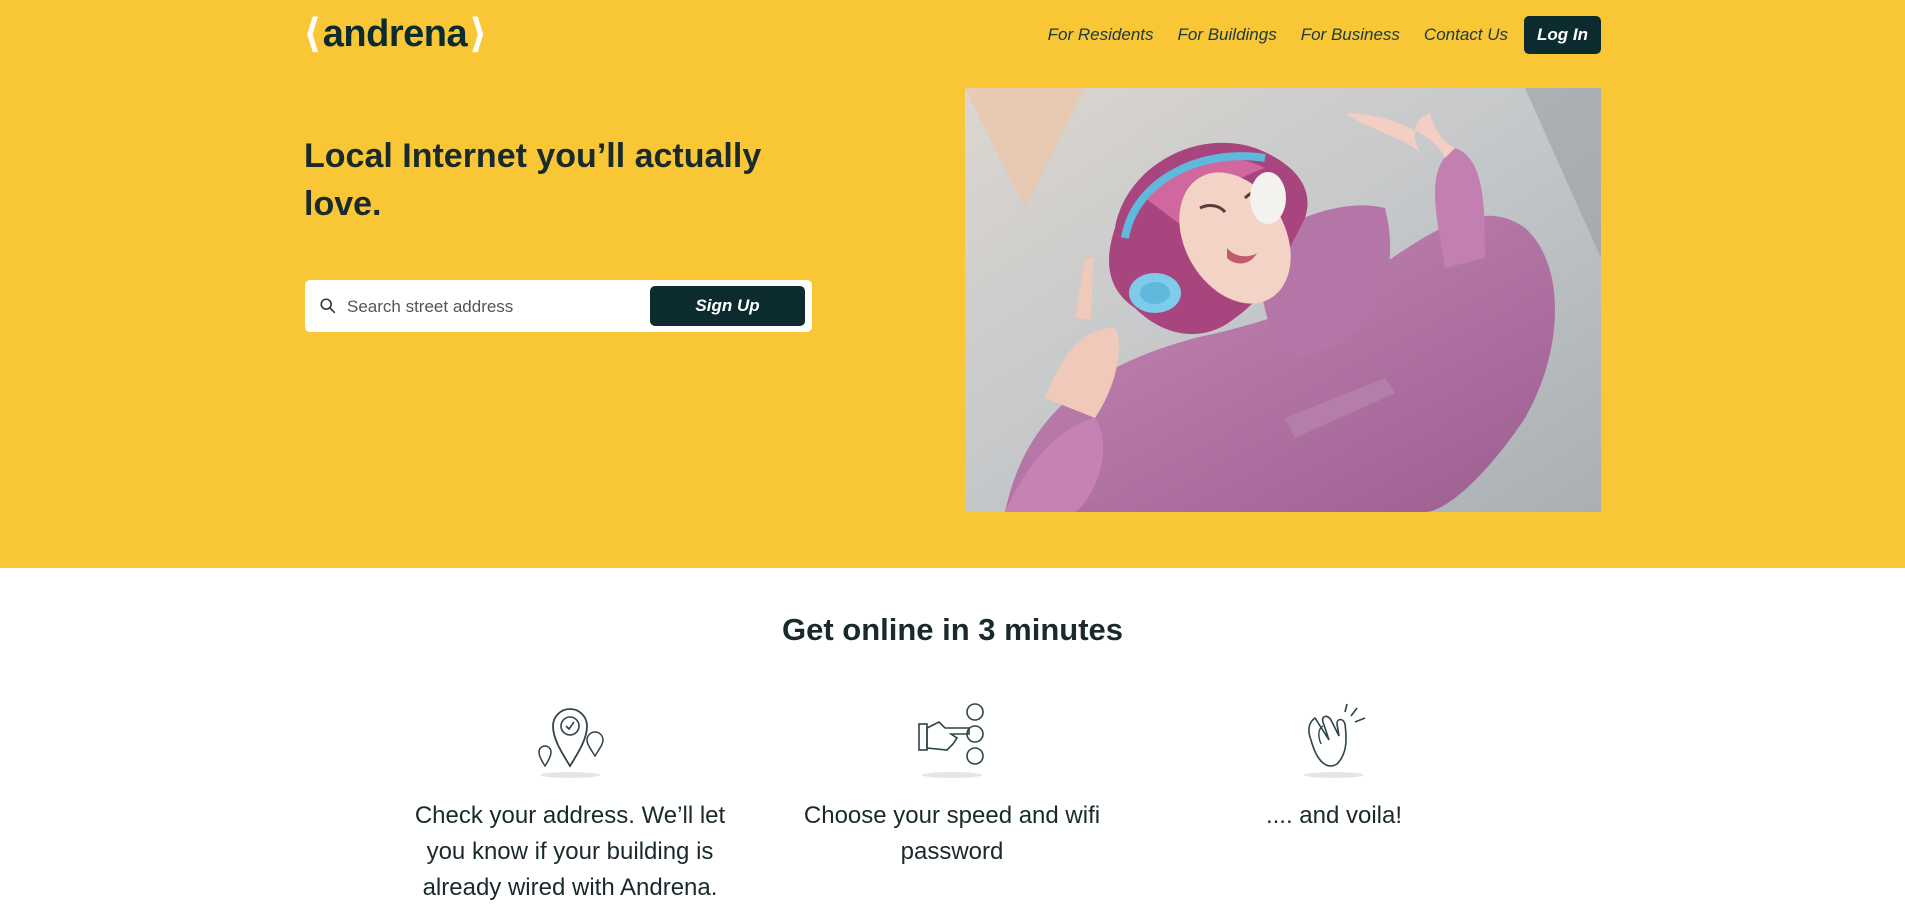 The image size is (1905, 909). I want to click on location-pin-check-icon, so click(571, 743).